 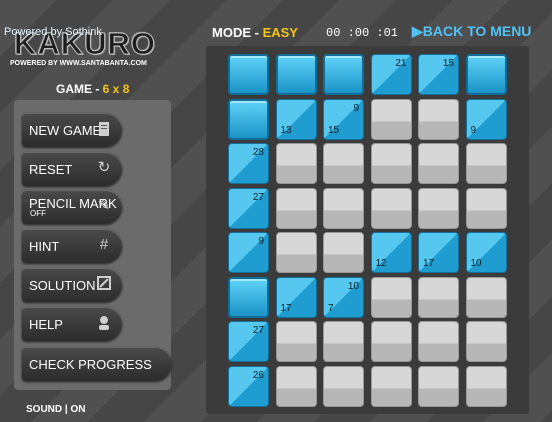 I want to click on across-clue-sum: 21, so click(x=401, y=63).